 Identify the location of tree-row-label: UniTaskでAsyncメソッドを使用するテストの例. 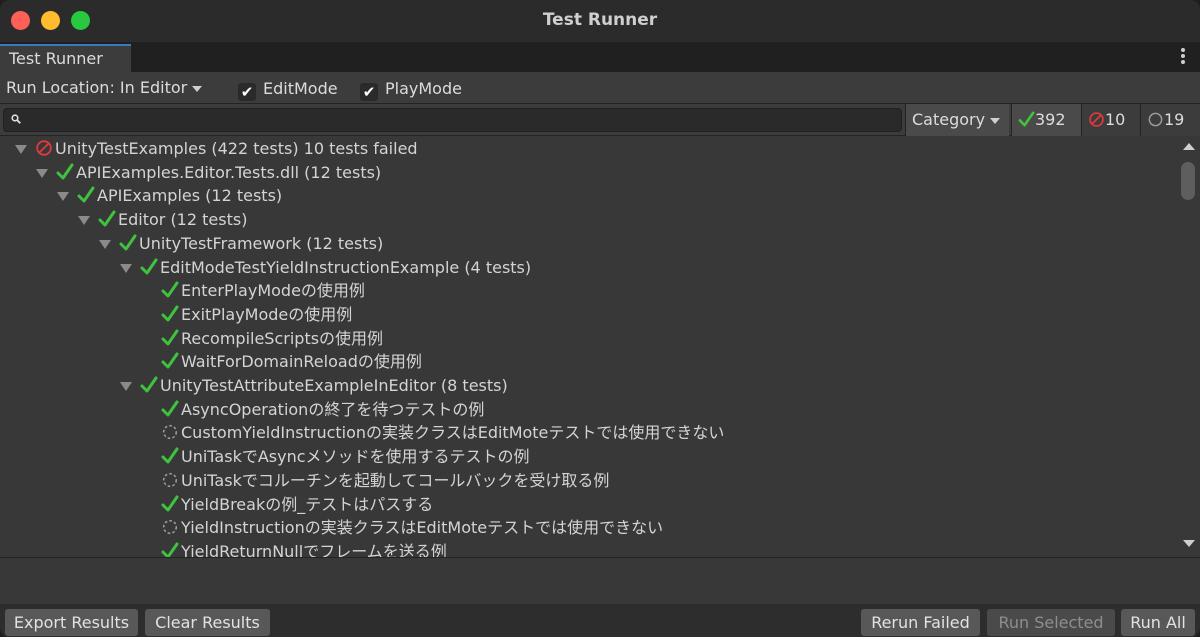
(355, 457).